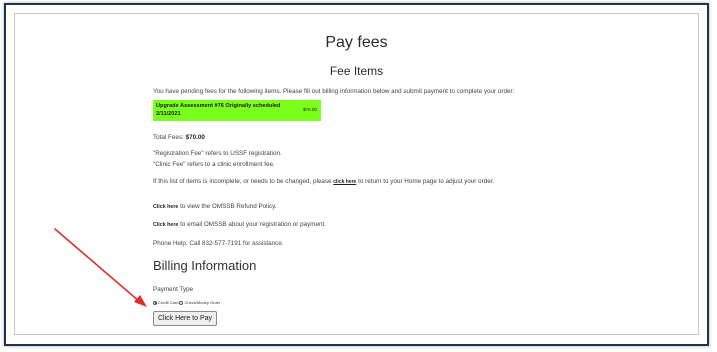 This screenshot has height=352, width=717. Describe the element at coordinates (309, 109) in the screenshot. I see `fee-item-amount: $70.00` at that location.